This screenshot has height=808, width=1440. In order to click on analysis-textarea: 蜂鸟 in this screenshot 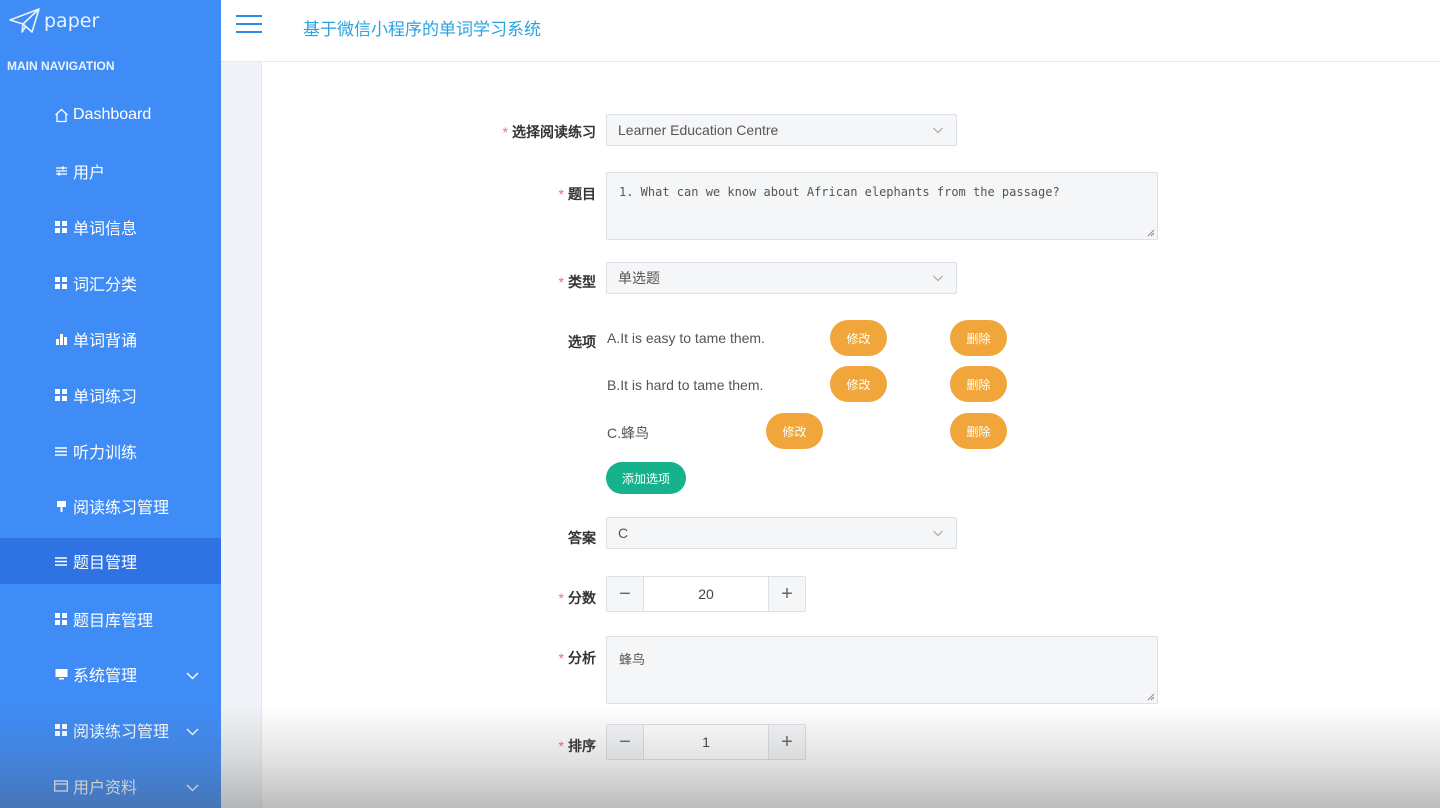, I will do `click(882, 670)`.